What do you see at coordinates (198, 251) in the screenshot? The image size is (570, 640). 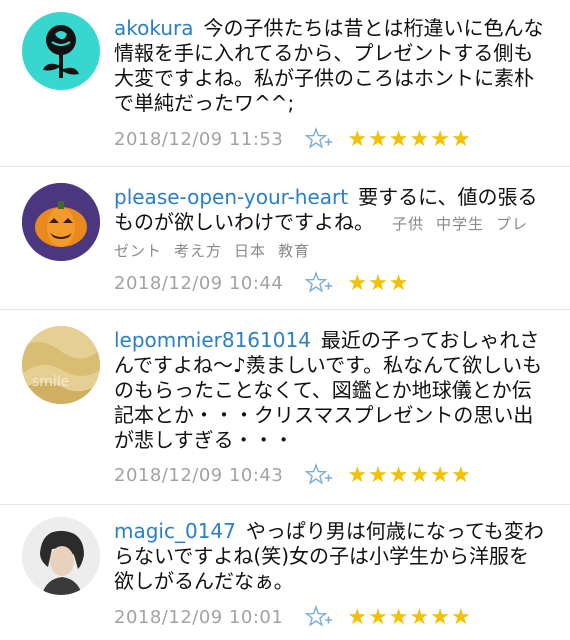 I see `tag-link: 考え方` at bounding box center [198, 251].